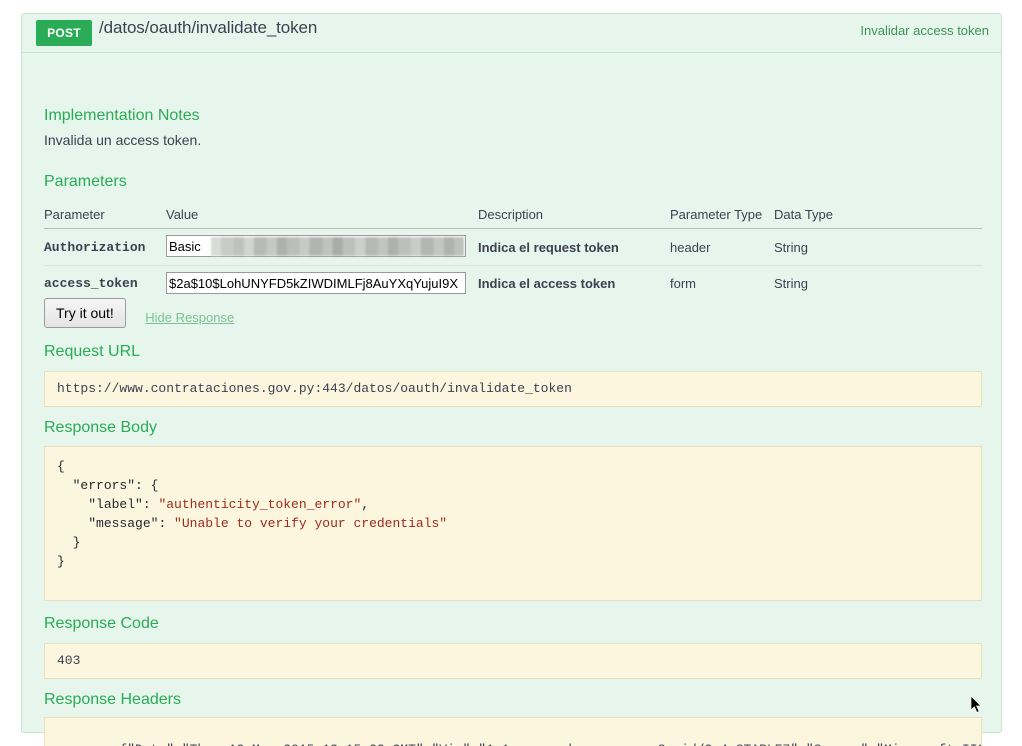 Image resolution: width=1022 pixels, height=746 pixels. Describe the element at coordinates (189, 317) in the screenshot. I see `hide-response-link: Hide Response` at that location.